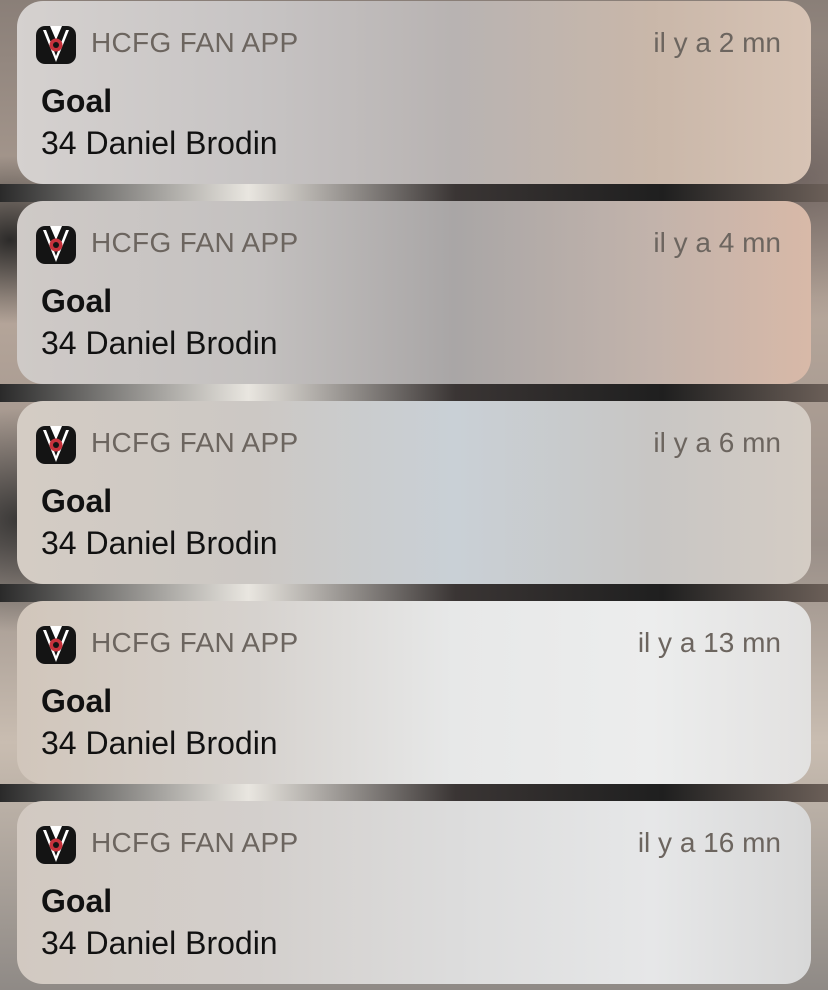 The width and height of the screenshot is (828, 990). Describe the element at coordinates (709, 842) in the screenshot. I see `notification-time: il y a 16 mn` at that location.